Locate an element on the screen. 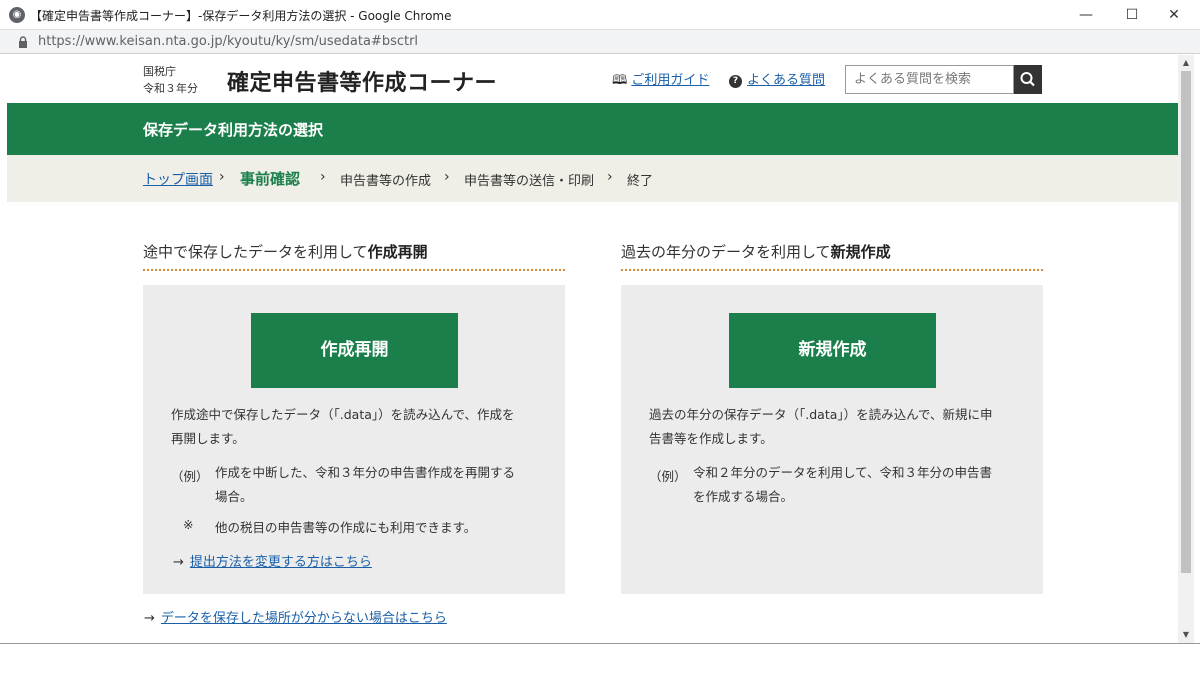 The image size is (1200, 675). progress-breadcrumb: トップ画面 › 事前確認 › 申告書等の作成 › 申告書等の送信・印刷 › 終了 is located at coordinates (592, 178).